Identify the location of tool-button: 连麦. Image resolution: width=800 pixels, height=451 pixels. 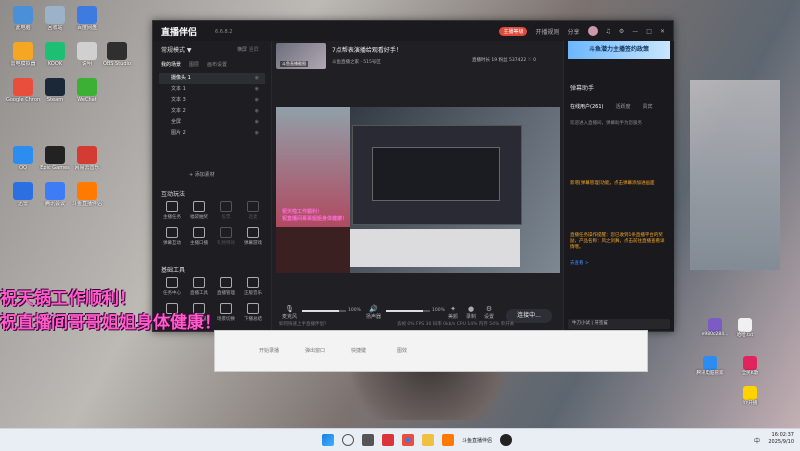
(253, 210).